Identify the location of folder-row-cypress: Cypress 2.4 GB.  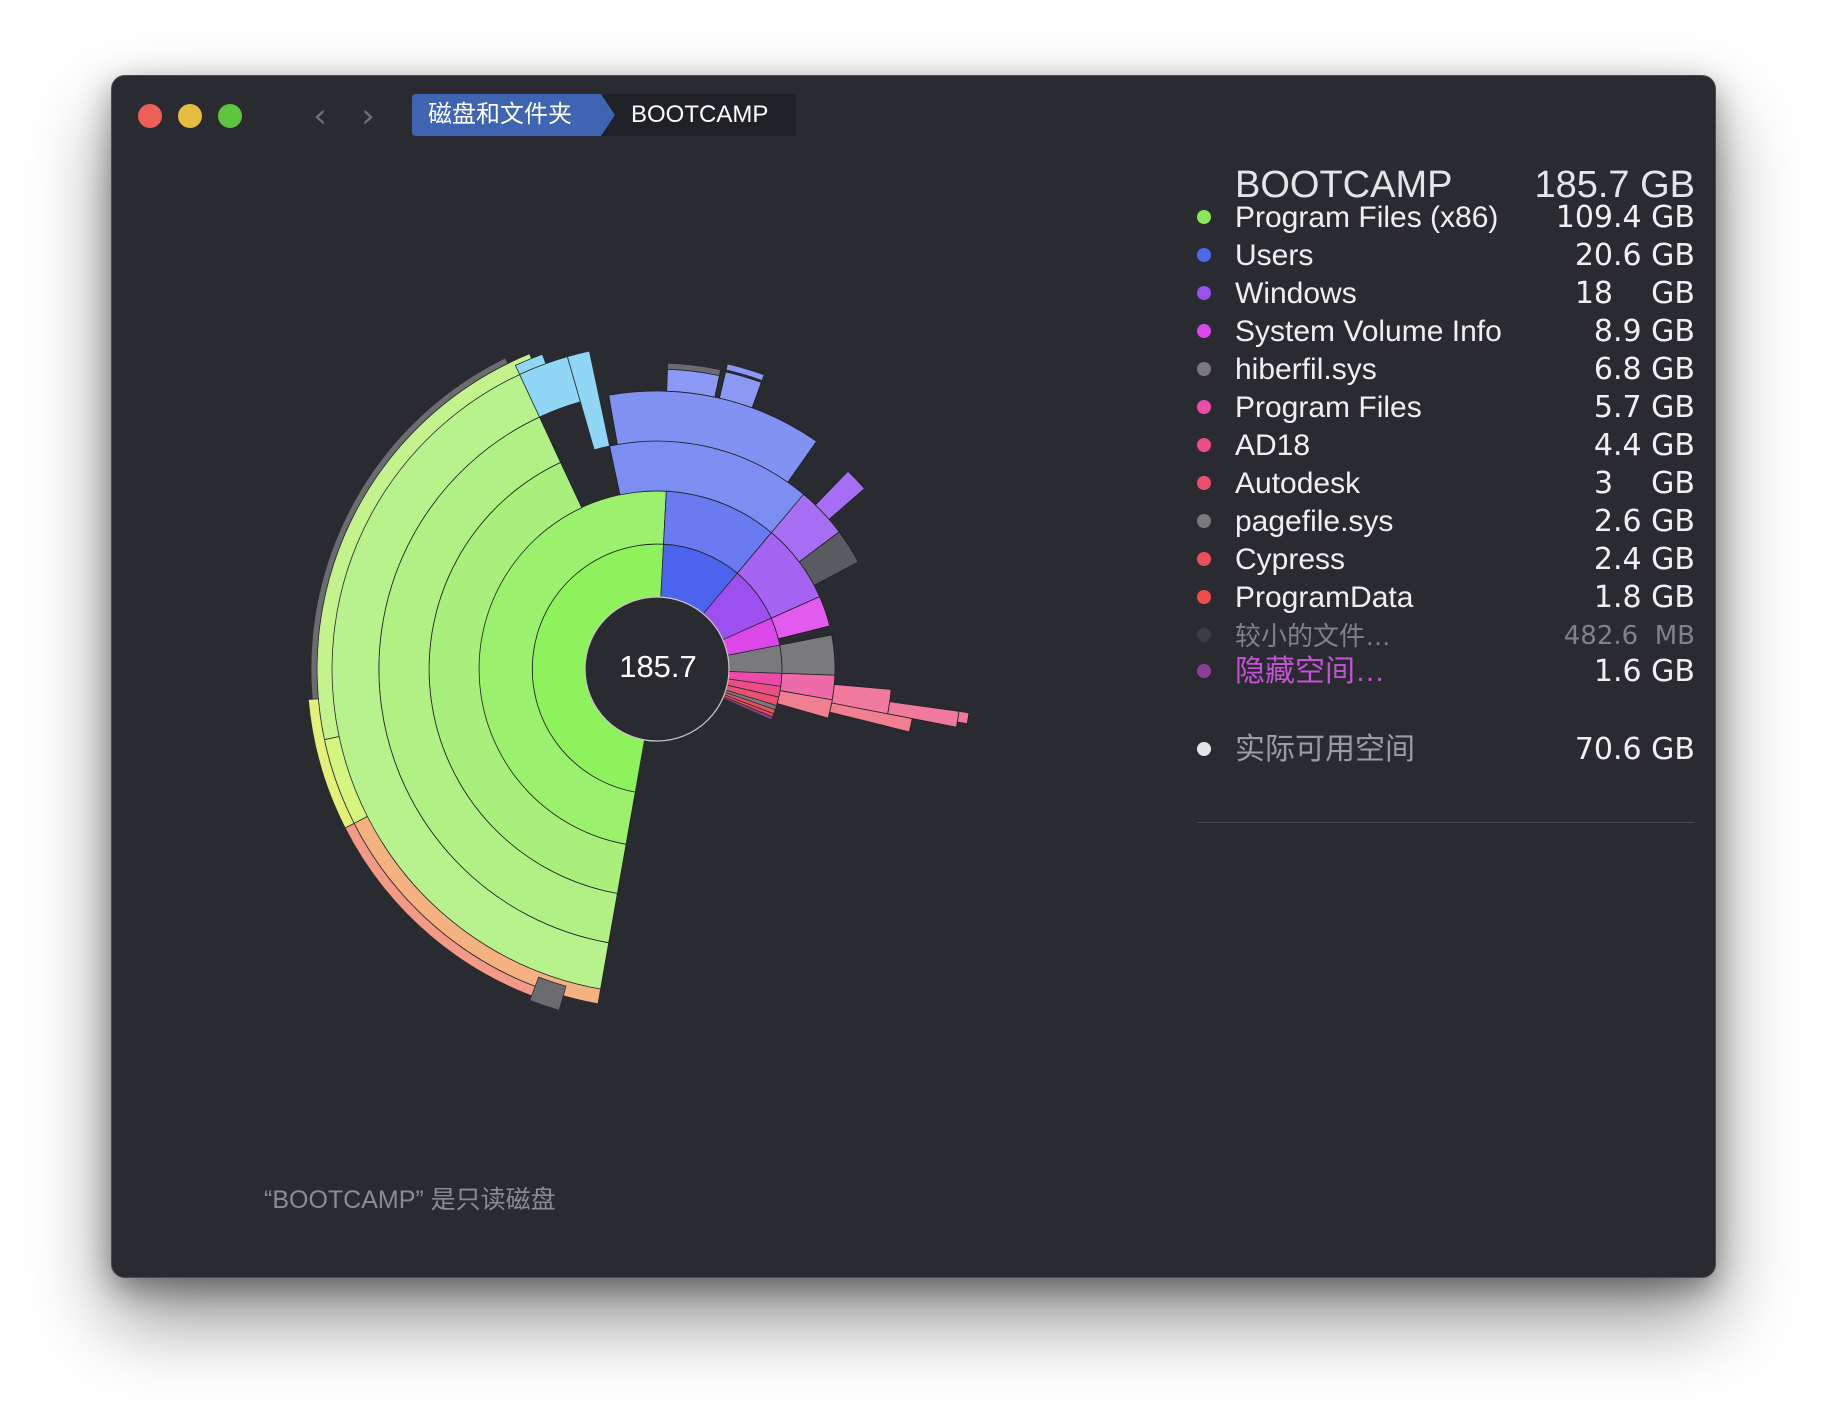
(1446, 560).